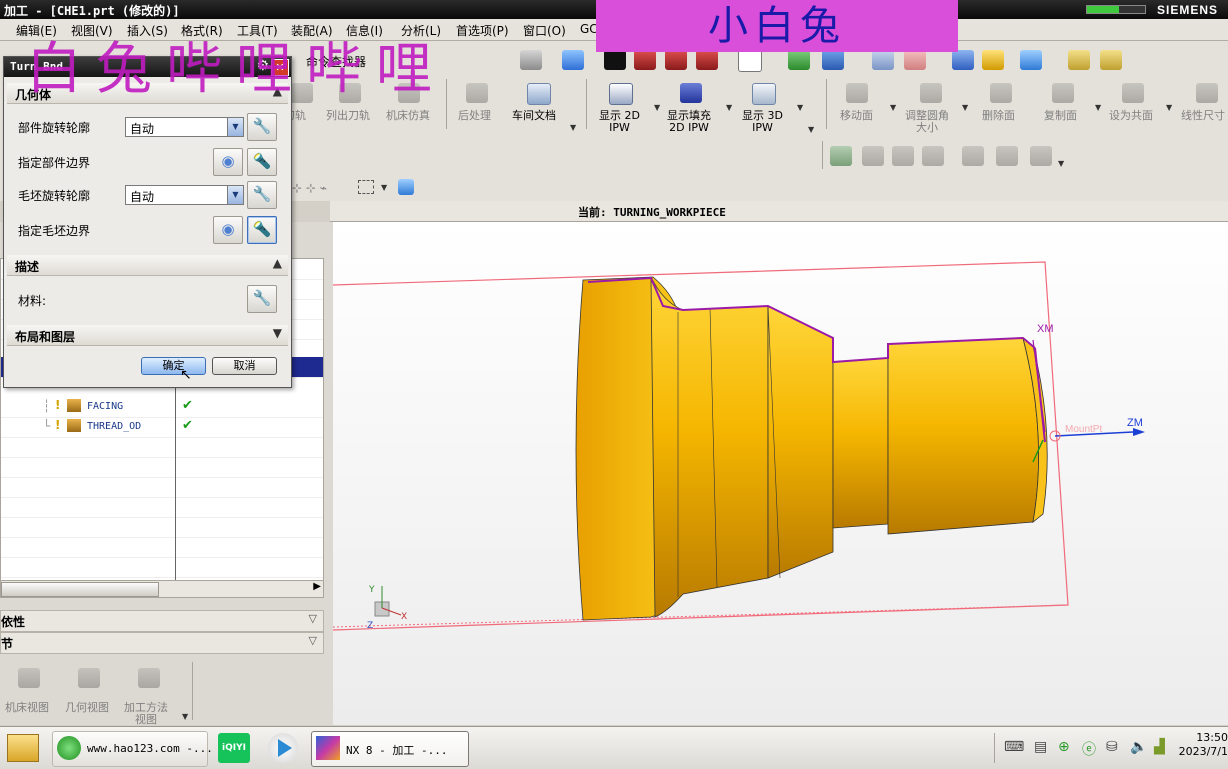 This screenshot has height=769, width=1228. What do you see at coordinates (262, 127) in the screenshot?
I see `part-rev-profile-button: 🔧` at bounding box center [262, 127].